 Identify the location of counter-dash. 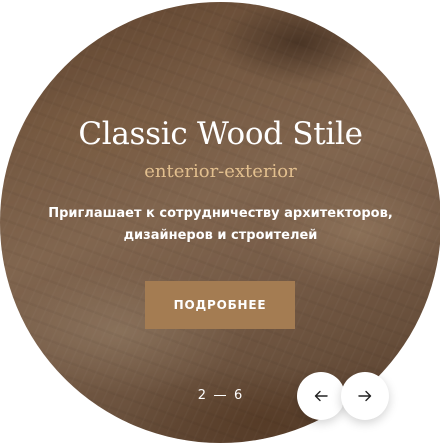
(220, 395).